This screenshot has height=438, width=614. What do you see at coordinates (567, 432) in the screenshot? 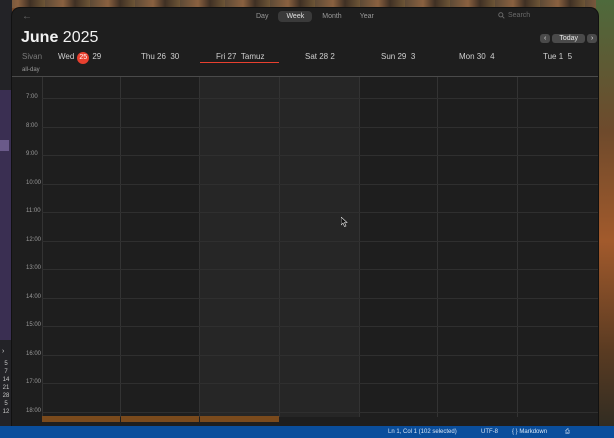
I see `notification-icon: ⎙` at bounding box center [567, 432].